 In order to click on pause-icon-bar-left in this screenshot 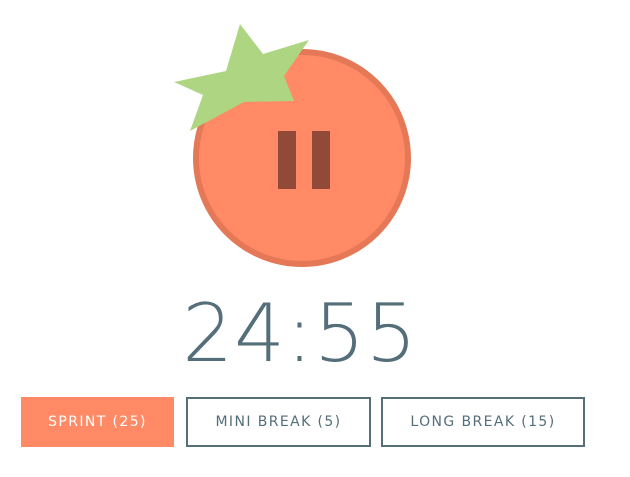, I will do `click(287, 160)`.